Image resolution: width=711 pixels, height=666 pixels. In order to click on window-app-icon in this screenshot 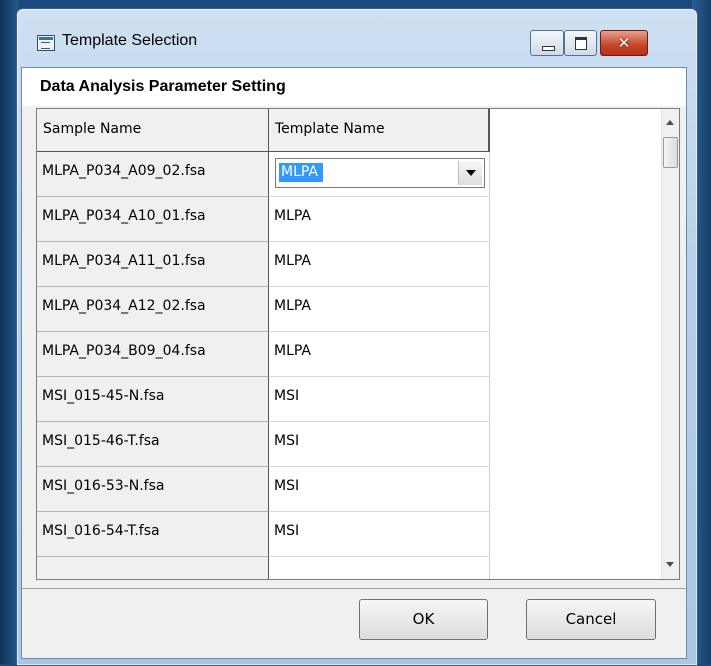, I will do `click(46, 43)`.